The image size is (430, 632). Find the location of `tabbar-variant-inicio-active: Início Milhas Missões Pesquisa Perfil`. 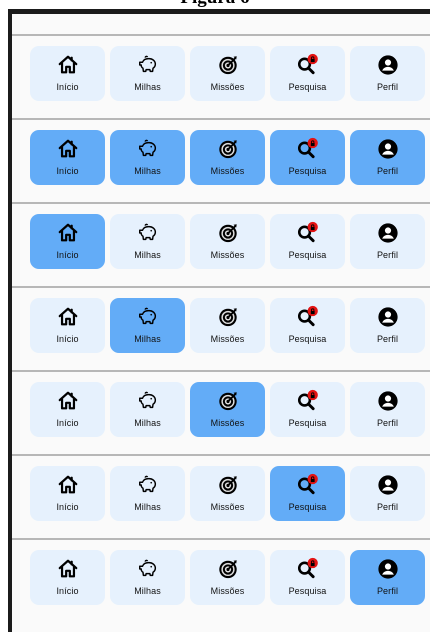

tabbar-variant-inicio-active: Início Milhas Missões Pesquisa Perfil is located at coordinates (221, 244).